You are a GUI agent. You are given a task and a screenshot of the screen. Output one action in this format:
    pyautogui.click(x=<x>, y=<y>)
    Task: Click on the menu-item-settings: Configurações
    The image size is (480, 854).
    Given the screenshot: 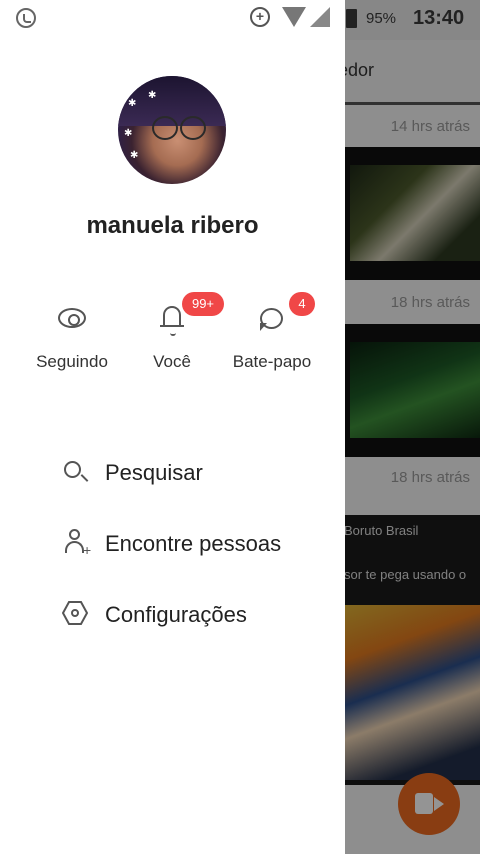 What is the action you would take?
    pyautogui.click(x=195, y=616)
    